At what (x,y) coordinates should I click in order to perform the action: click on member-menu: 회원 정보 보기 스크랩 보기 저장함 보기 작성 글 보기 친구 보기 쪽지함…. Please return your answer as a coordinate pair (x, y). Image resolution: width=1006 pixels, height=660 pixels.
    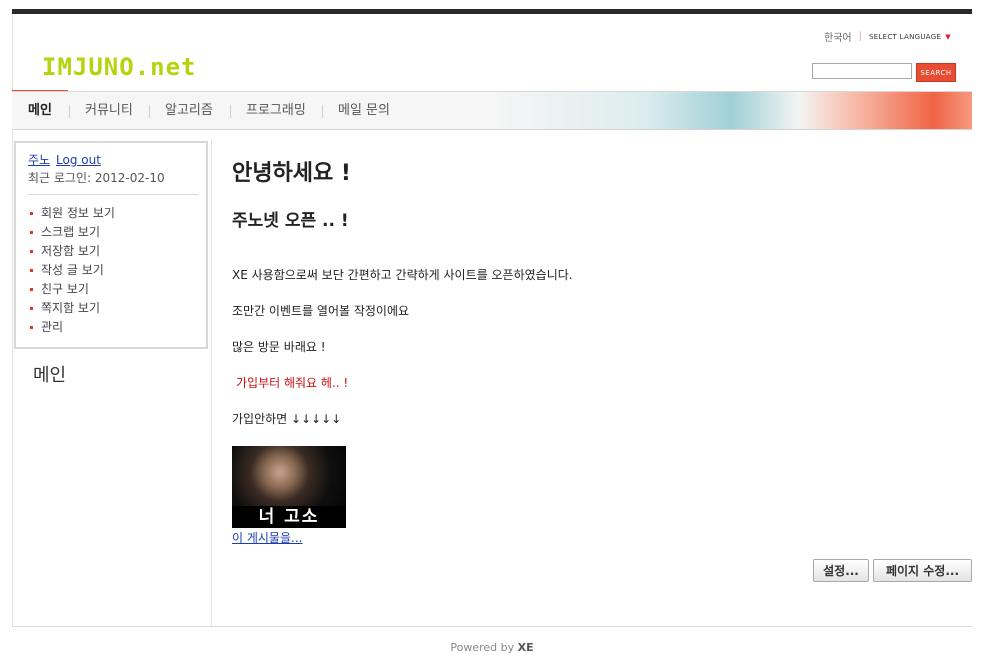
    Looking at the image, I should click on (71, 270).